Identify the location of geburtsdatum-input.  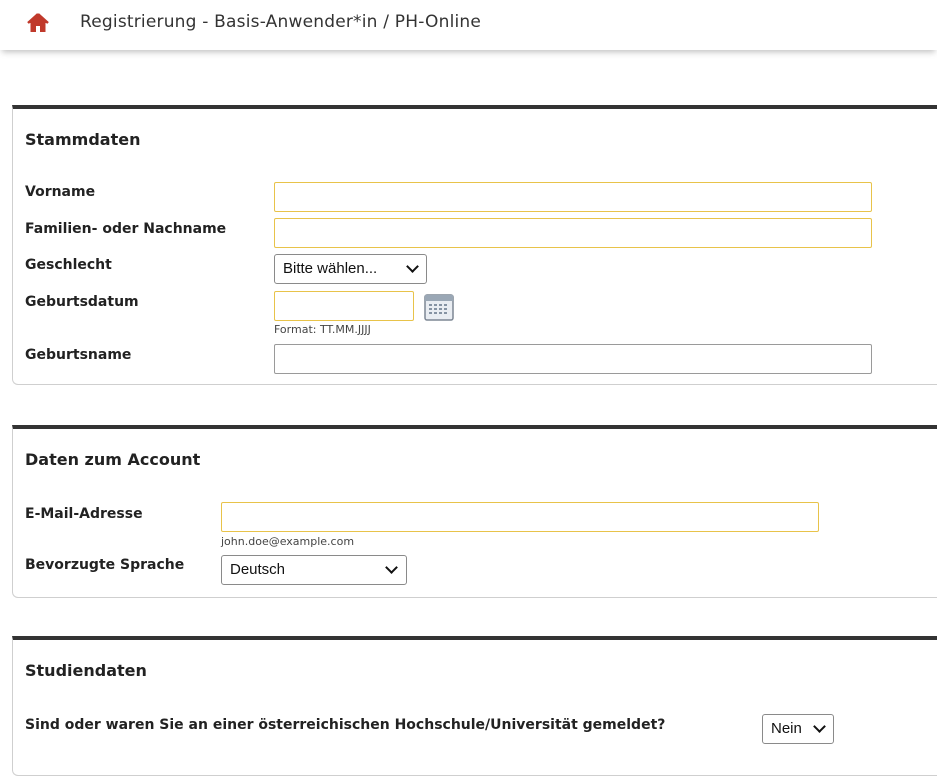
(344, 306).